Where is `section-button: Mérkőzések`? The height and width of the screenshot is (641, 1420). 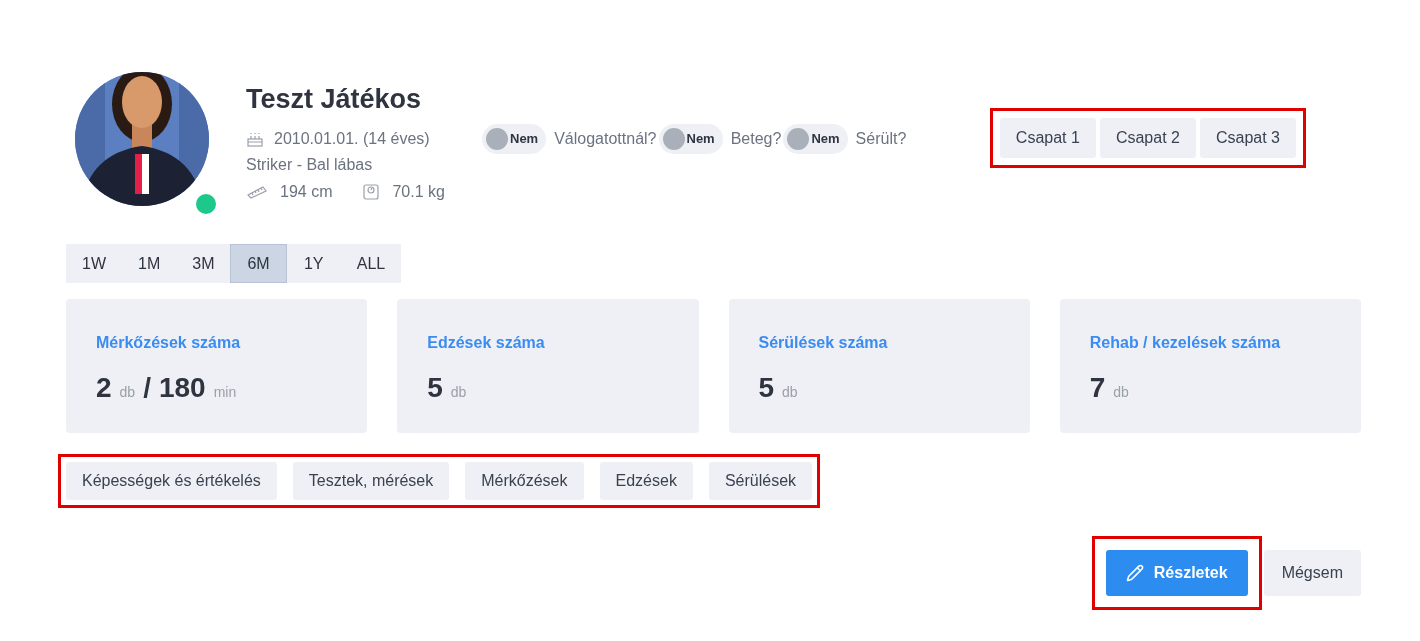 section-button: Mérkőzések is located at coordinates (524, 481).